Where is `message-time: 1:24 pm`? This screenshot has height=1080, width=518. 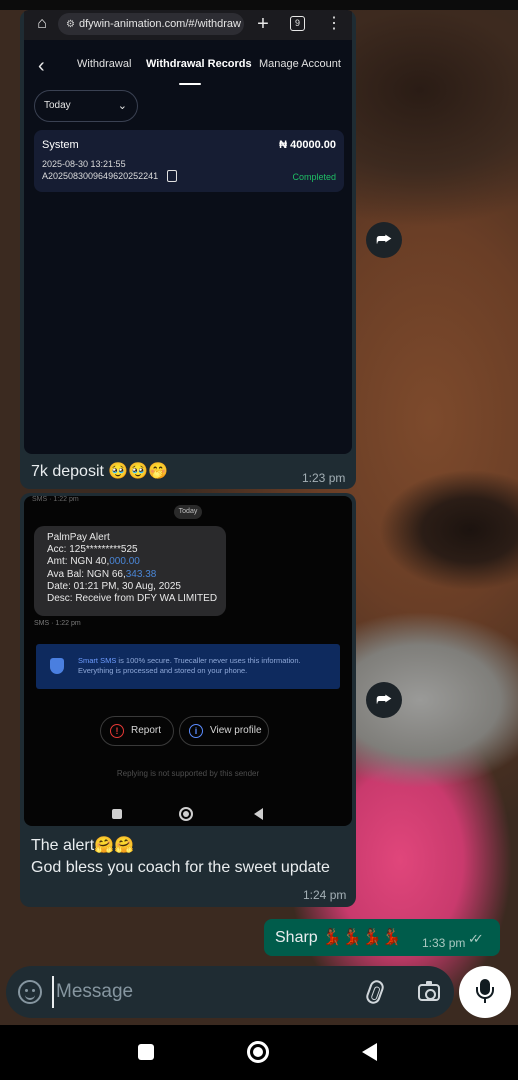 message-time: 1:24 pm is located at coordinates (325, 895).